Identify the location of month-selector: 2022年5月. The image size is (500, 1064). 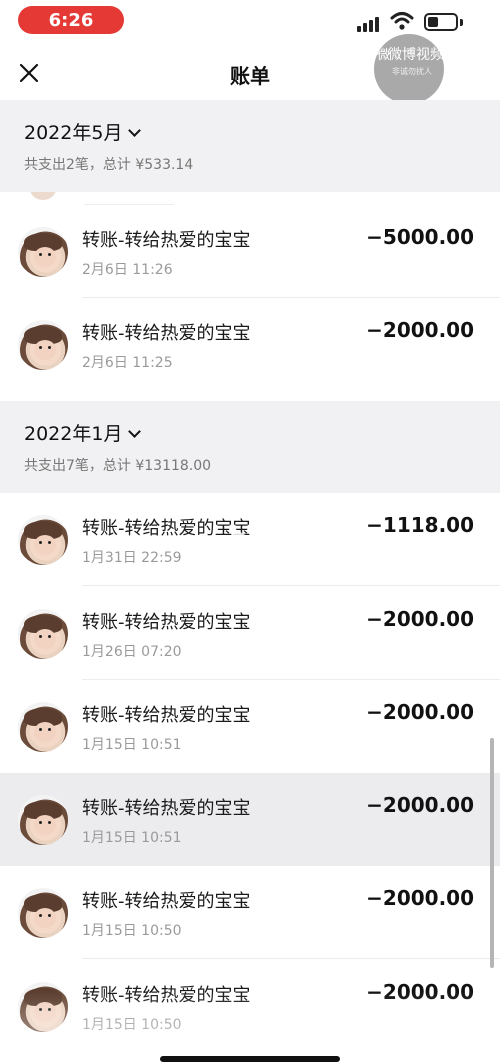
(83, 131).